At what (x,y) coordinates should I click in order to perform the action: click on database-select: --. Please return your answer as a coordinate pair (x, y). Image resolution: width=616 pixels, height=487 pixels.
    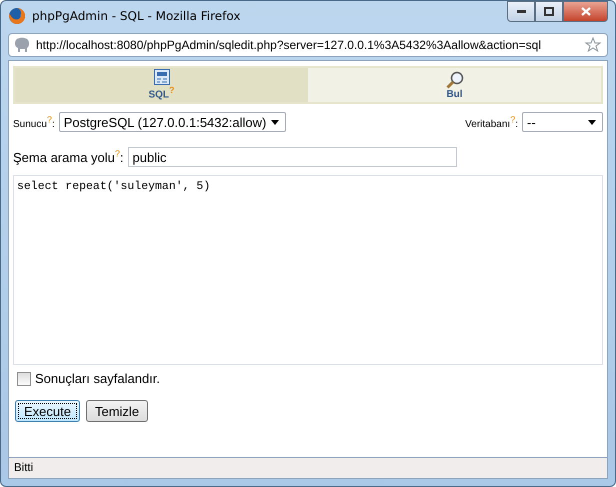
    Looking at the image, I should click on (562, 122).